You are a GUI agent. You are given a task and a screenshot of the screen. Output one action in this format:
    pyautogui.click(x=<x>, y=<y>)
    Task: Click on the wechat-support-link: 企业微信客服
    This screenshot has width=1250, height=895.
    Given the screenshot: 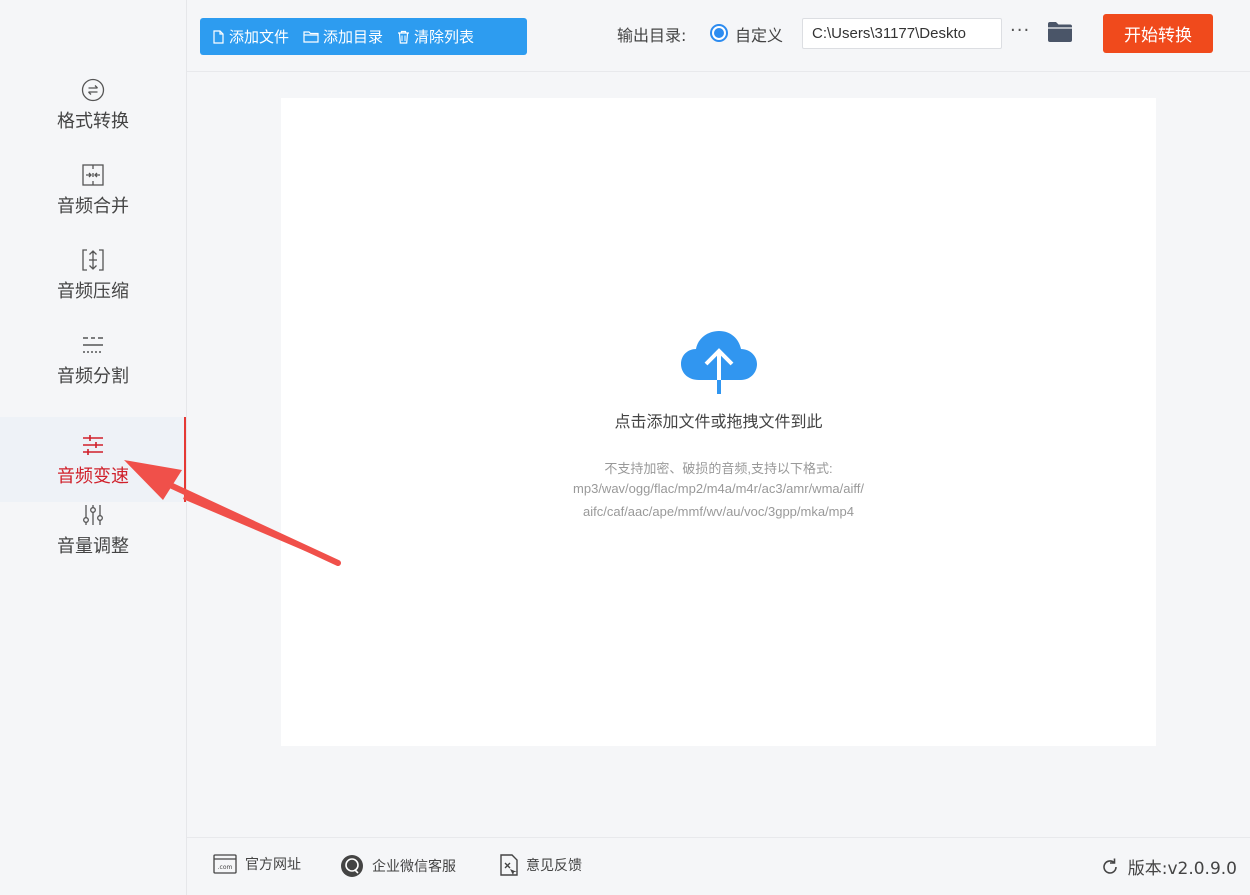 What is the action you would take?
    pyautogui.click(x=398, y=866)
    